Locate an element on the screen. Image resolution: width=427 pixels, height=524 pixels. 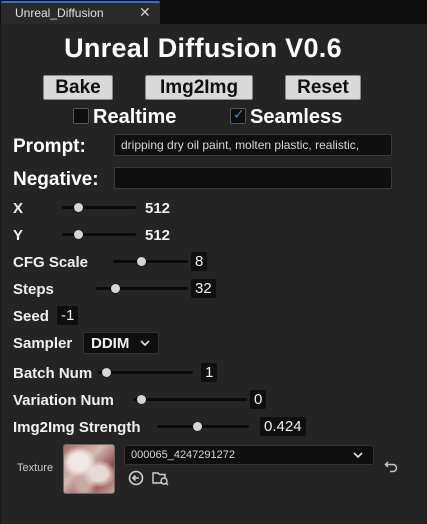
img2img-strength-value: 0.424 is located at coordinates (283, 426).